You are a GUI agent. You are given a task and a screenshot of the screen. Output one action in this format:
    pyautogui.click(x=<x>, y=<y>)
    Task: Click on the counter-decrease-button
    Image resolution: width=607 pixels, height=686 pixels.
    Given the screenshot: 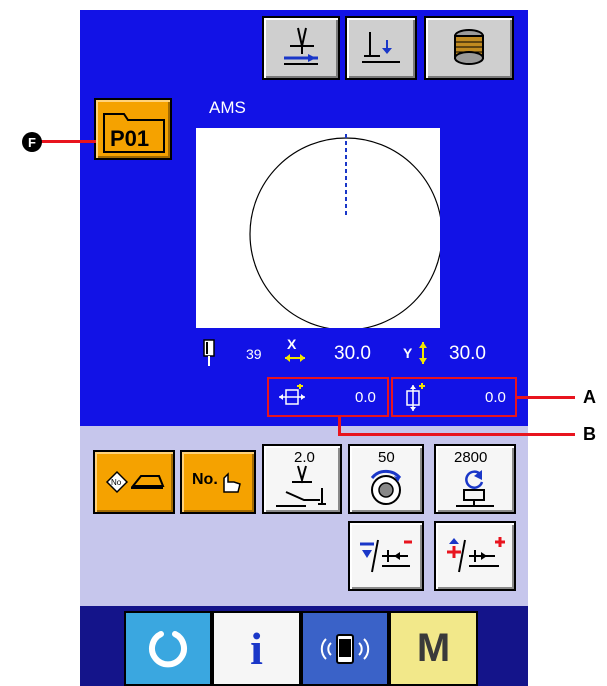 What is the action you would take?
    pyautogui.click(x=386, y=556)
    